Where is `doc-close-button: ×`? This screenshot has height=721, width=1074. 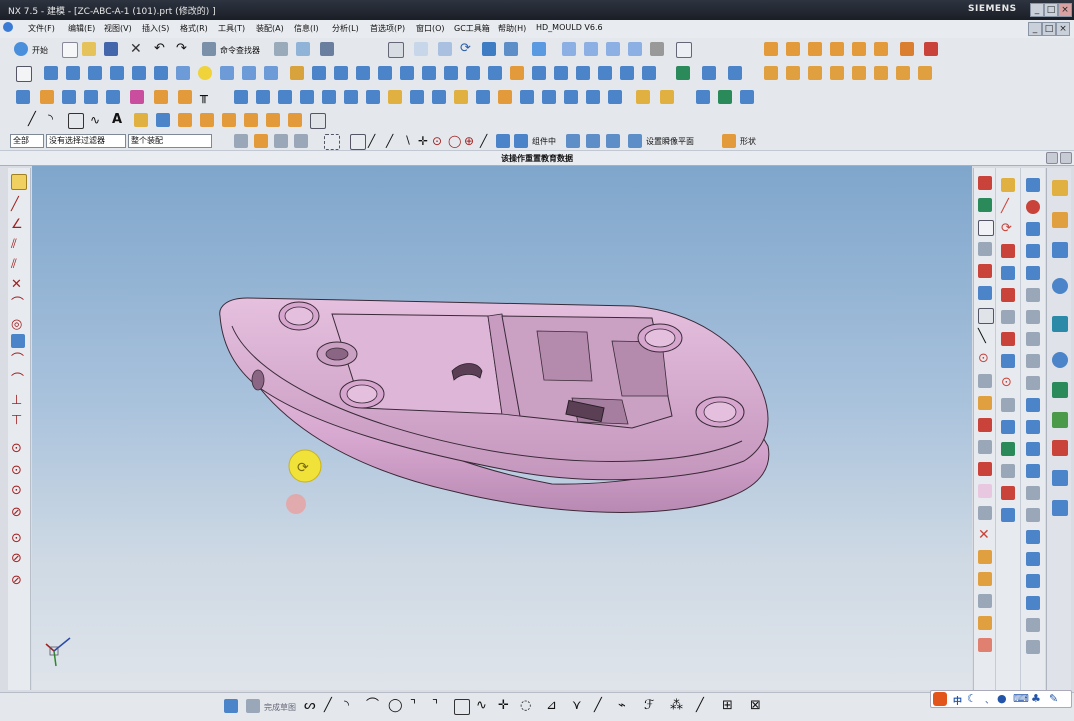 doc-close-button: × is located at coordinates (1063, 29).